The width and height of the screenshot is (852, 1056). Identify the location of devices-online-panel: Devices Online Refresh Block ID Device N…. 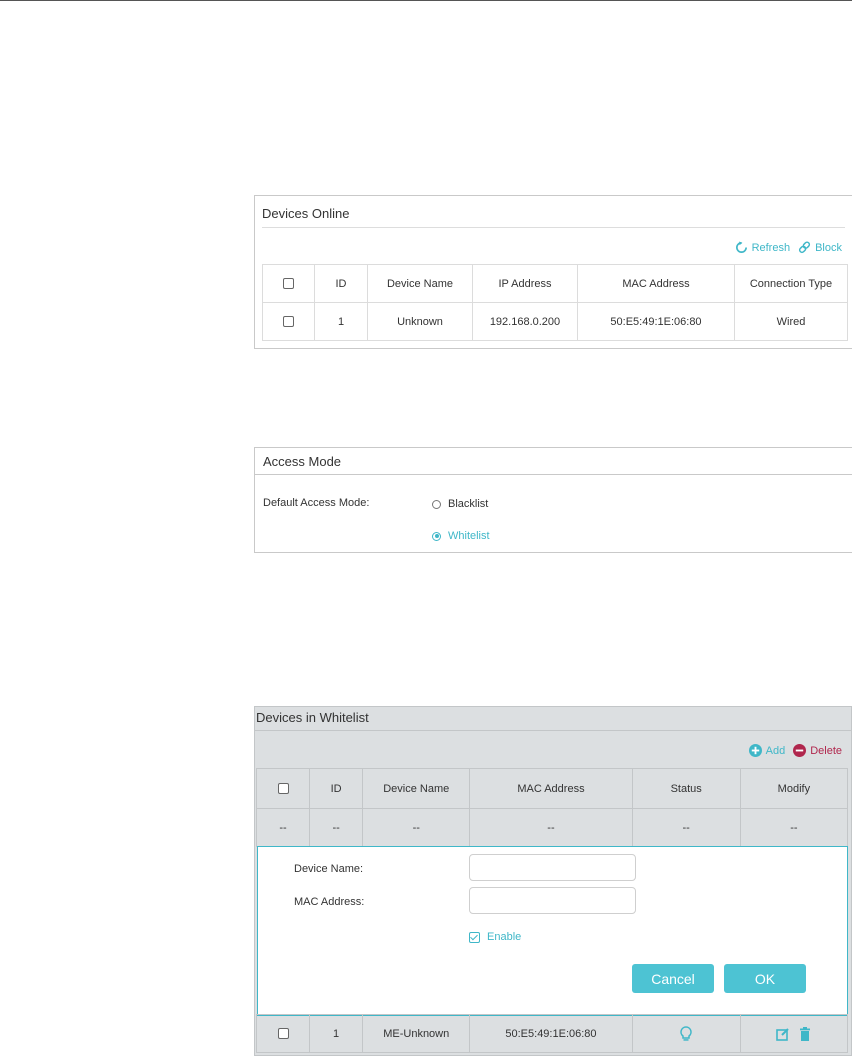
(553, 272).